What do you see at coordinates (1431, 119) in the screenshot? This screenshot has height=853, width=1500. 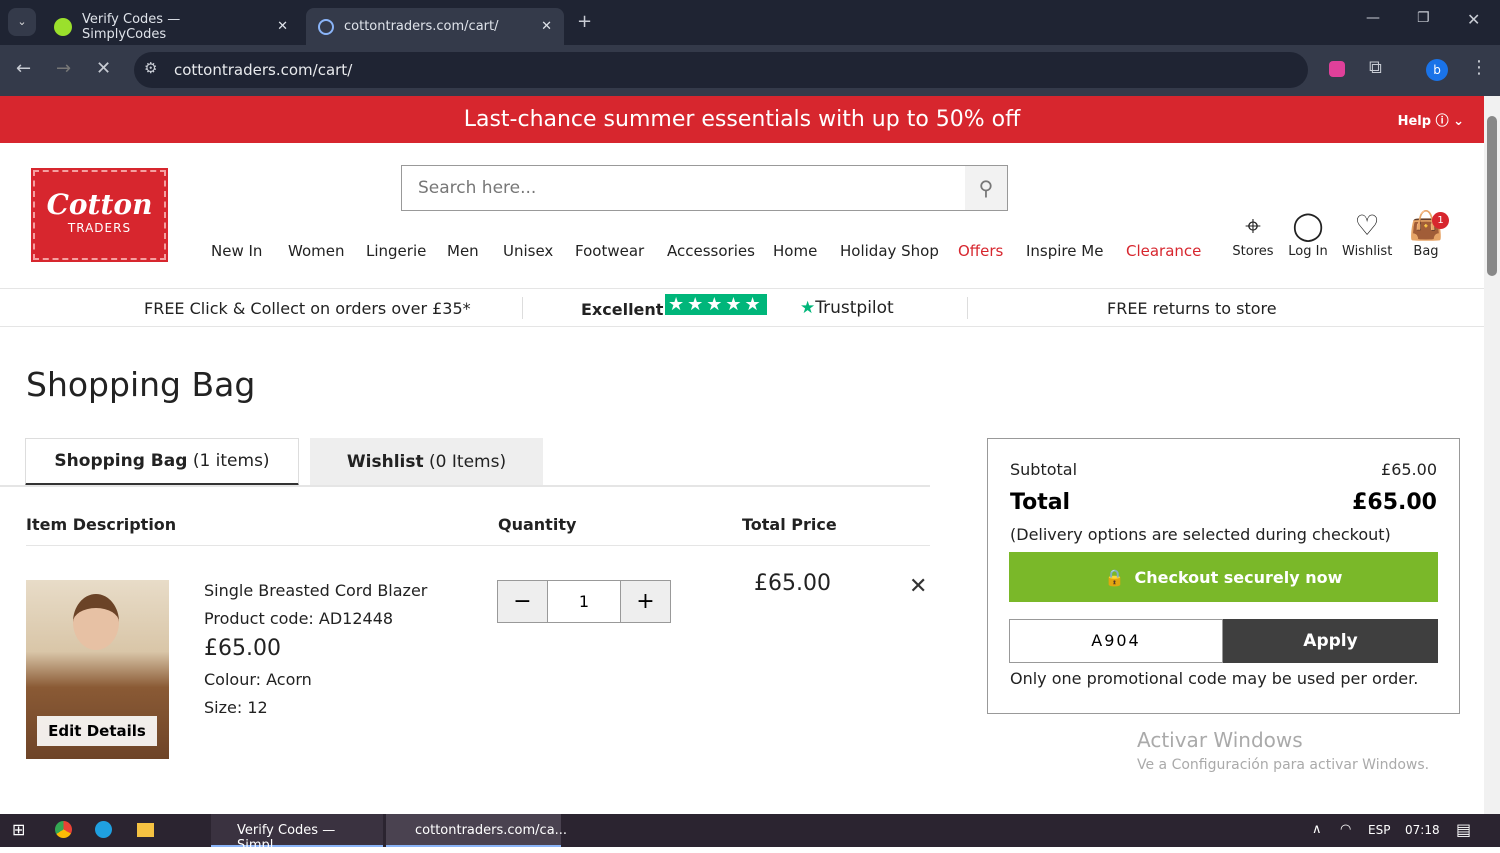 I see `help-menu: Help ⓘ ⌄` at bounding box center [1431, 119].